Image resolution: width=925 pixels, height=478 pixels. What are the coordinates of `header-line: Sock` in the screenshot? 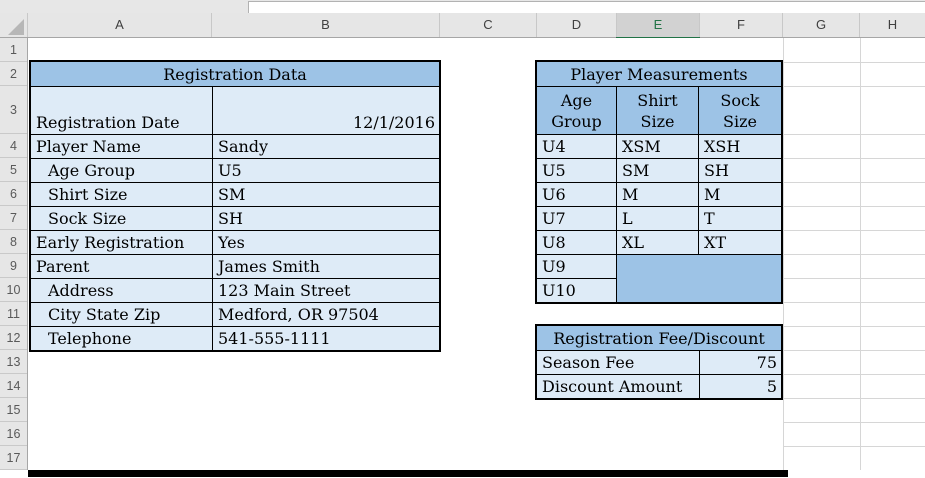 It's located at (740, 100).